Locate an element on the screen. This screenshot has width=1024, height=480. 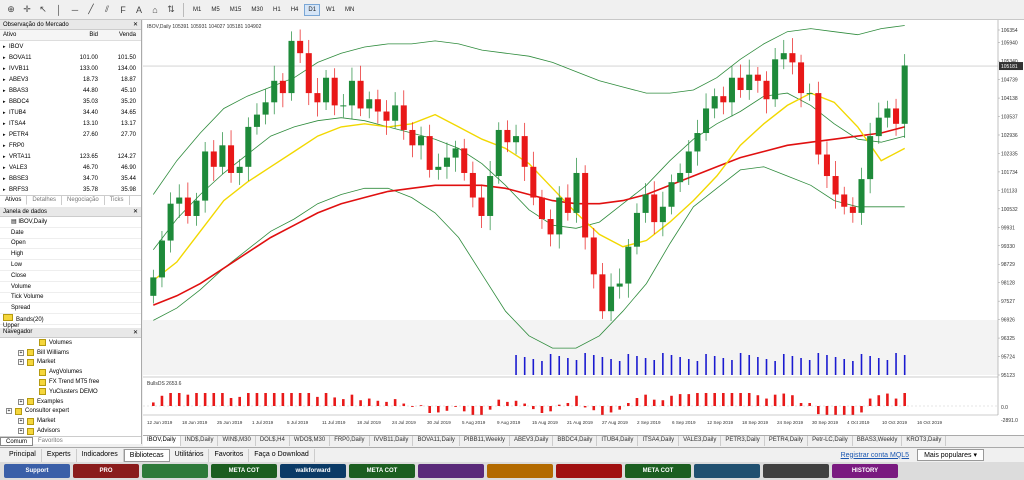
chart-tab: WIN$,M30 is located at coordinates (237, 441).